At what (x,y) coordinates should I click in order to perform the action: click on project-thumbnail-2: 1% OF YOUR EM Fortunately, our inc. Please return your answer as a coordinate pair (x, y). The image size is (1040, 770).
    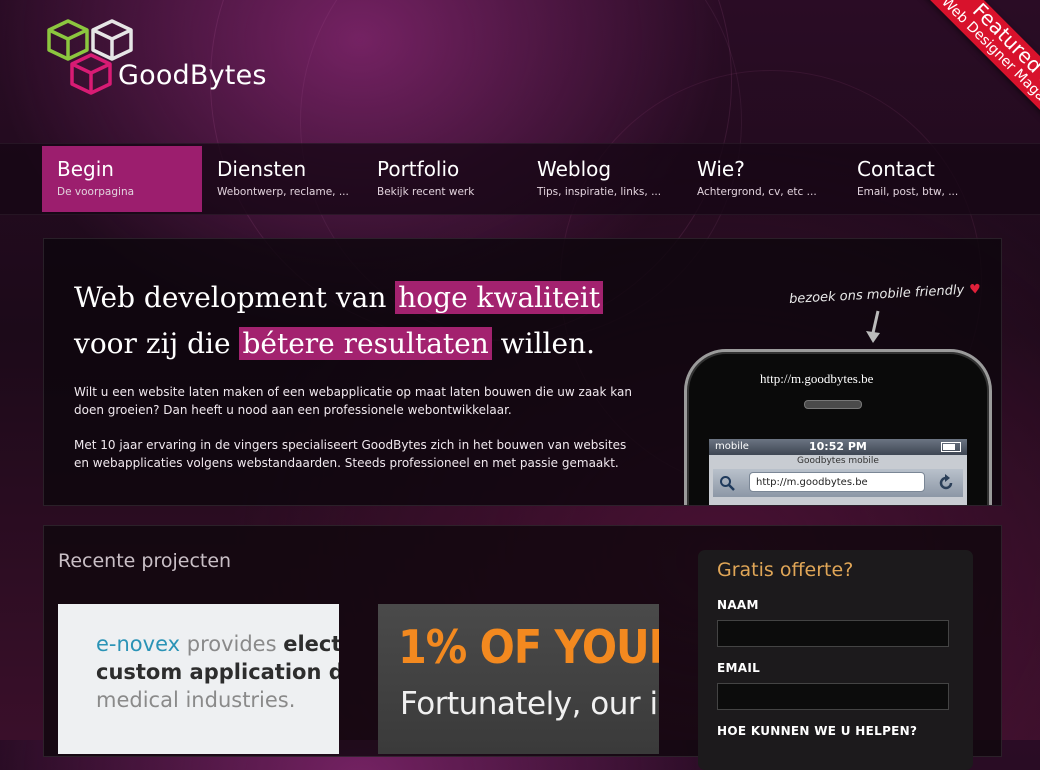
    Looking at the image, I should click on (518, 679).